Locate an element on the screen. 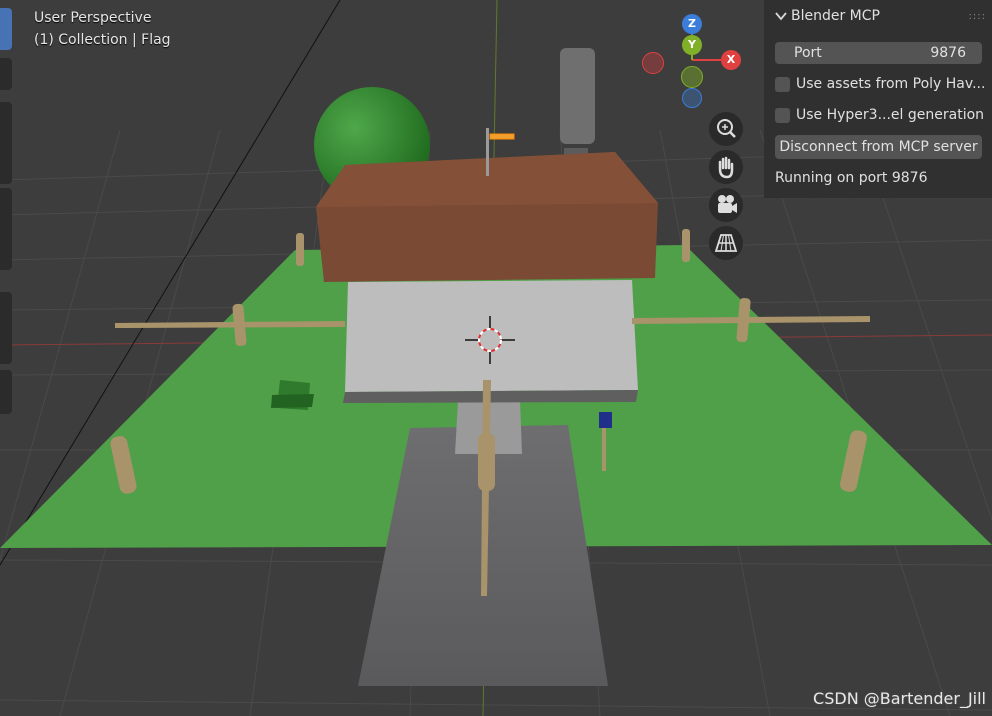 The image size is (992, 716). drag-grip-icon: :::: is located at coordinates (977, 16).